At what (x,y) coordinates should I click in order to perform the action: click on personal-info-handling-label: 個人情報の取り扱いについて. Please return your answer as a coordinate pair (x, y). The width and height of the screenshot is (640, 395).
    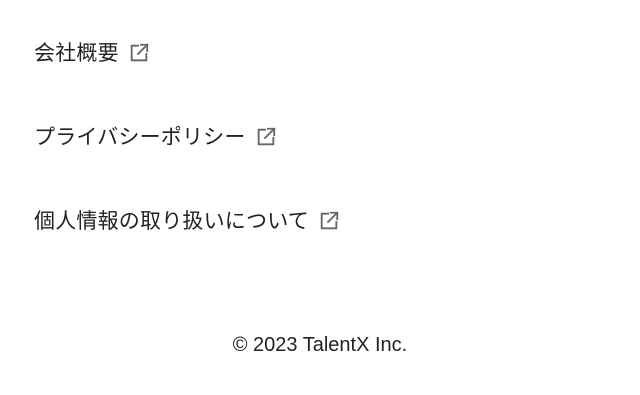
    Looking at the image, I should click on (171, 221).